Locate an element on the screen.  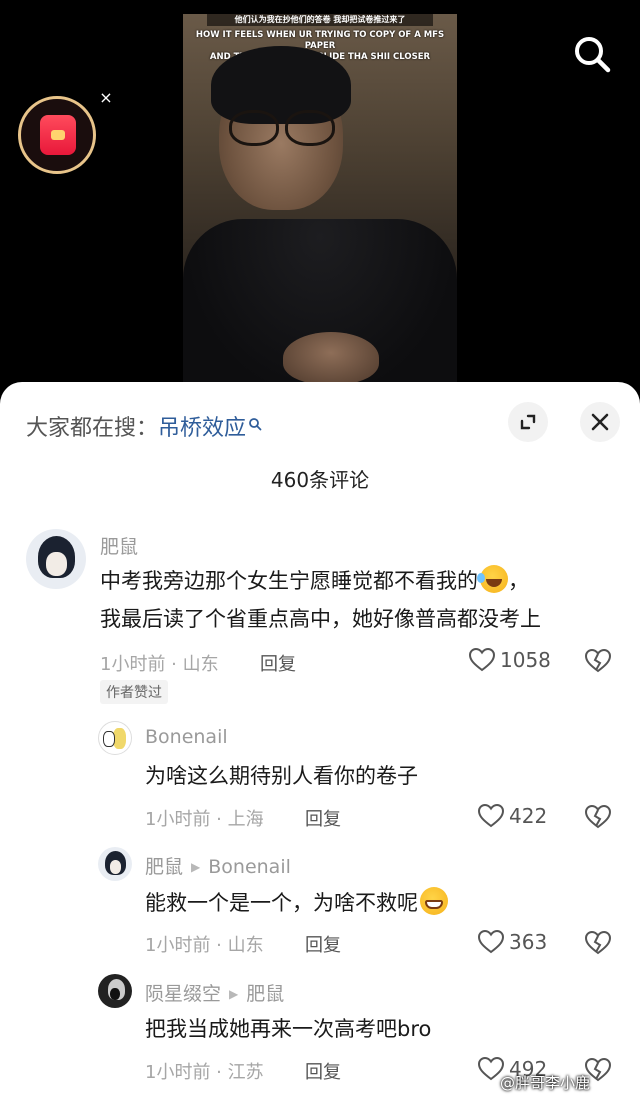
comment-username: Bonenail is located at coordinates (186, 737).